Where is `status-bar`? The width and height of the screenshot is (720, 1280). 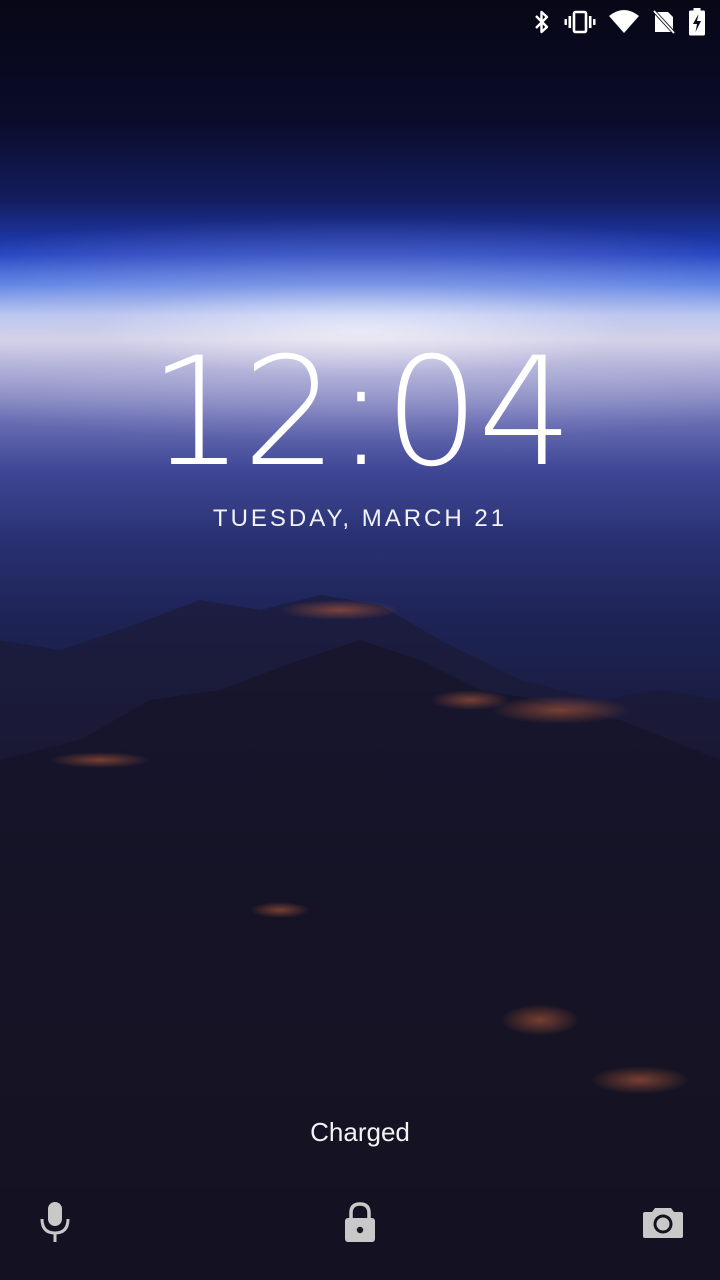 status-bar is located at coordinates (626, 22).